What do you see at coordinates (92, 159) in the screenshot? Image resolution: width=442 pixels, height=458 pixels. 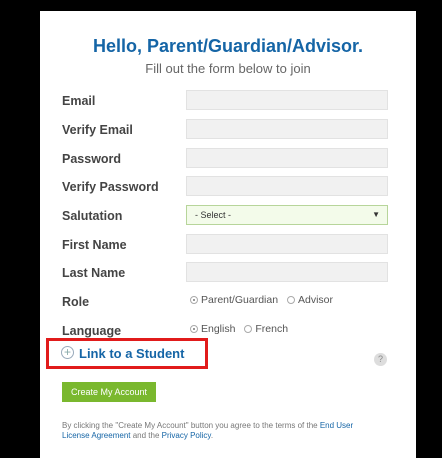 I see `password-label: Password` at bounding box center [92, 159].